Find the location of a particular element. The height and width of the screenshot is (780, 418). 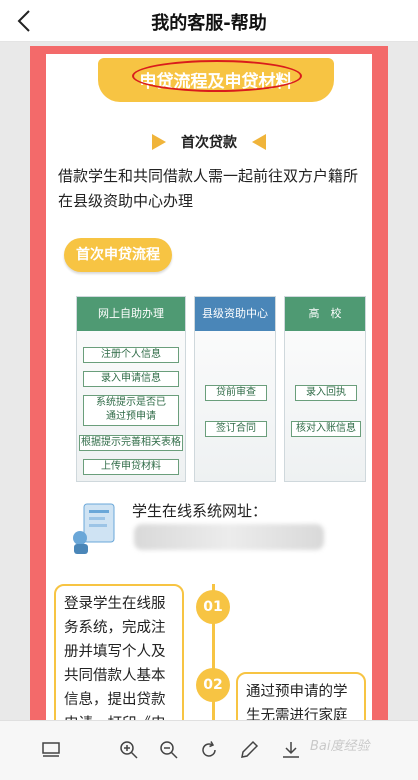

flow-column-university: 高 校 录入回执 核对入账信息 is located at coordinates (325, 389).